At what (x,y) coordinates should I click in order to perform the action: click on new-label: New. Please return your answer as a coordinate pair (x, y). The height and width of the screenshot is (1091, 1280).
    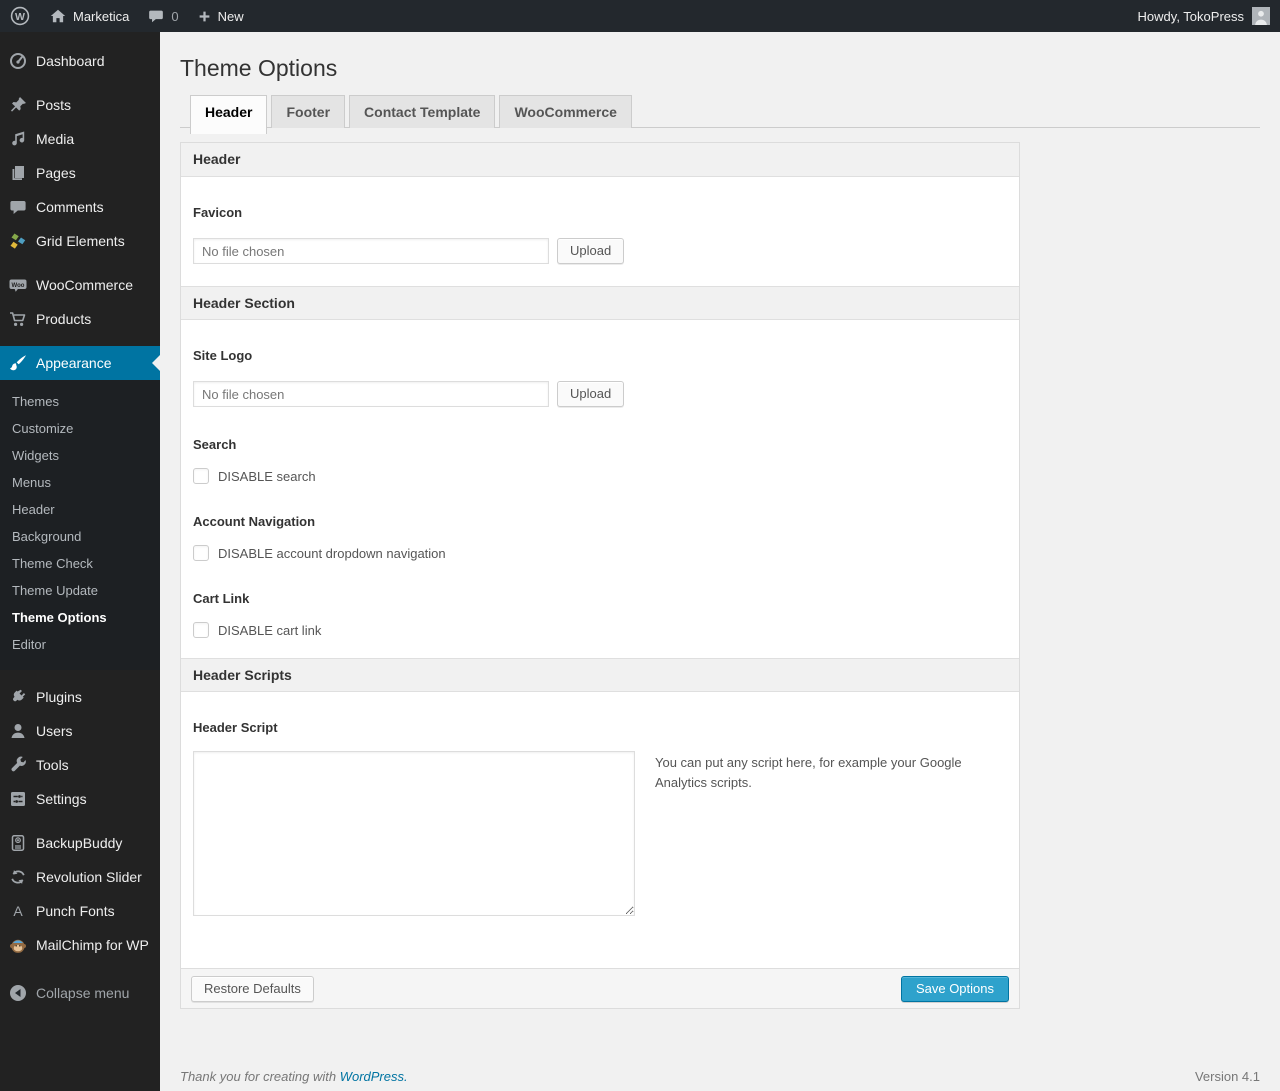
    Looking at the image, I should click on (230, 16).